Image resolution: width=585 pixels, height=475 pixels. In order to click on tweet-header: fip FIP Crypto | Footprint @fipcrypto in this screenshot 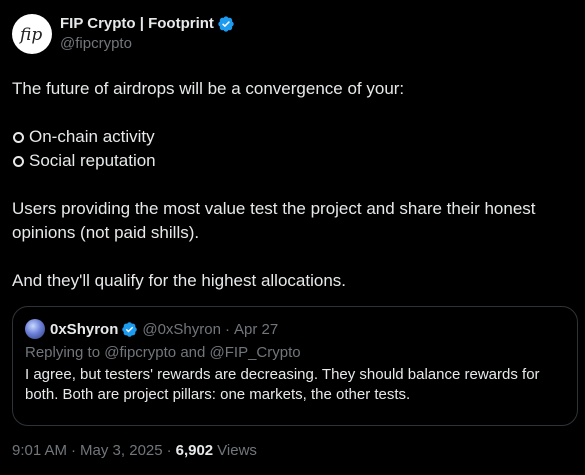, I will do `click(123, 34)`.